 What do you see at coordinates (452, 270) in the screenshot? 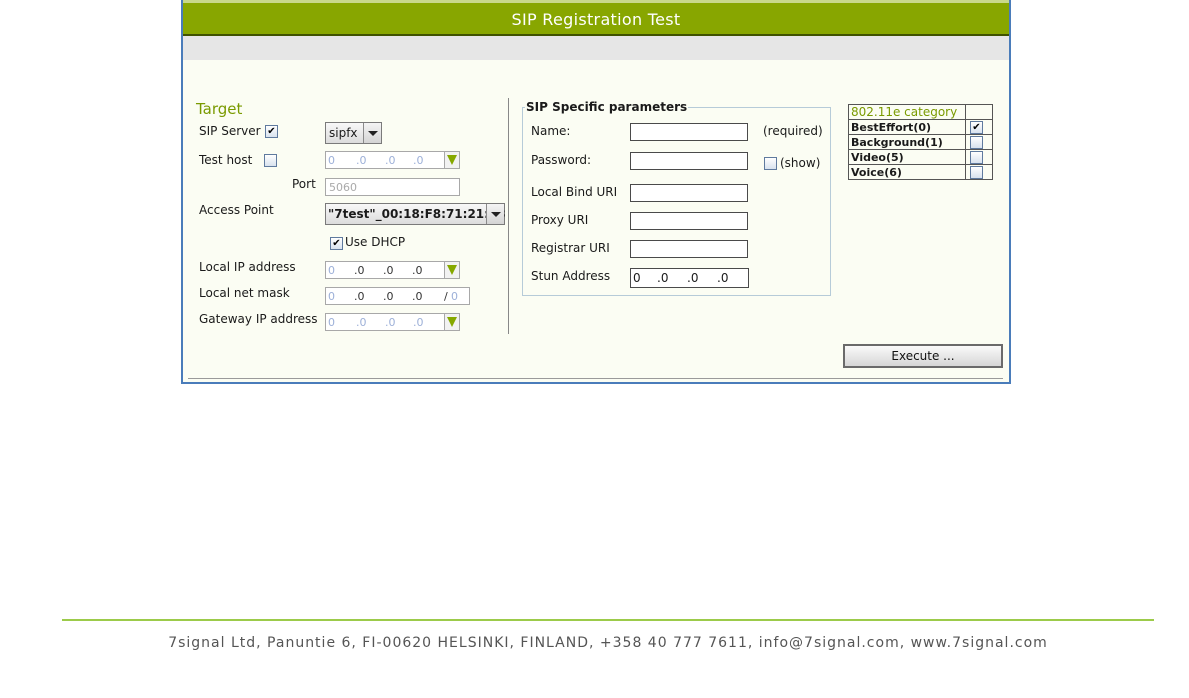
I see `local-ip-dropdown-icon` at bounding box center [452, 270].